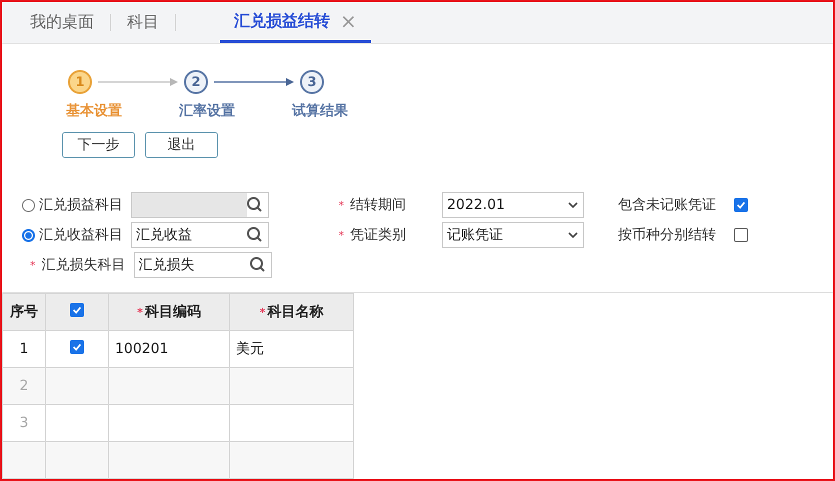 This screenshot has width=835, height=481. What do you see at coordinates (98, 145) in the screenshot?
I see `action-button: 下一步` at bounding box center [98, 145].